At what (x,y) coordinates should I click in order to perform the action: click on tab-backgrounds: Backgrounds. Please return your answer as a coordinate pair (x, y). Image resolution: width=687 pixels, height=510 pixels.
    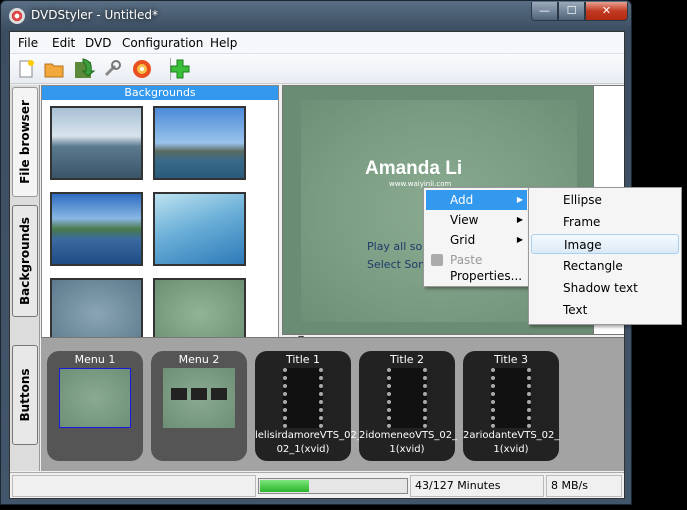
    Looking at the image, I should click on (25, 261).